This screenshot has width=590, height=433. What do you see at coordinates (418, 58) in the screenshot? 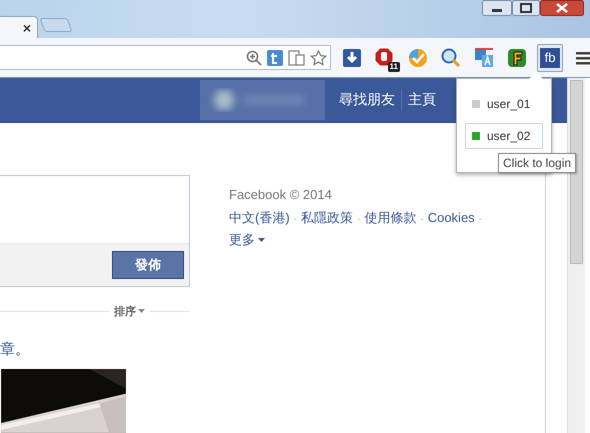
I see `check-icon` at bounding box center [418, 58].